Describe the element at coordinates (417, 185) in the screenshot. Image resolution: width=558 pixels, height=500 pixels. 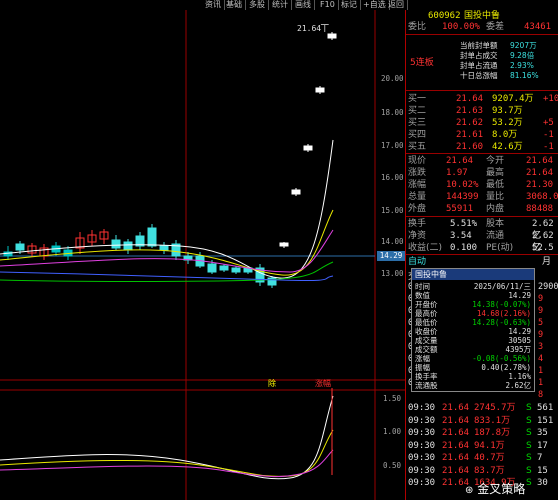
I see `stat-label: 涨幅` at that location.